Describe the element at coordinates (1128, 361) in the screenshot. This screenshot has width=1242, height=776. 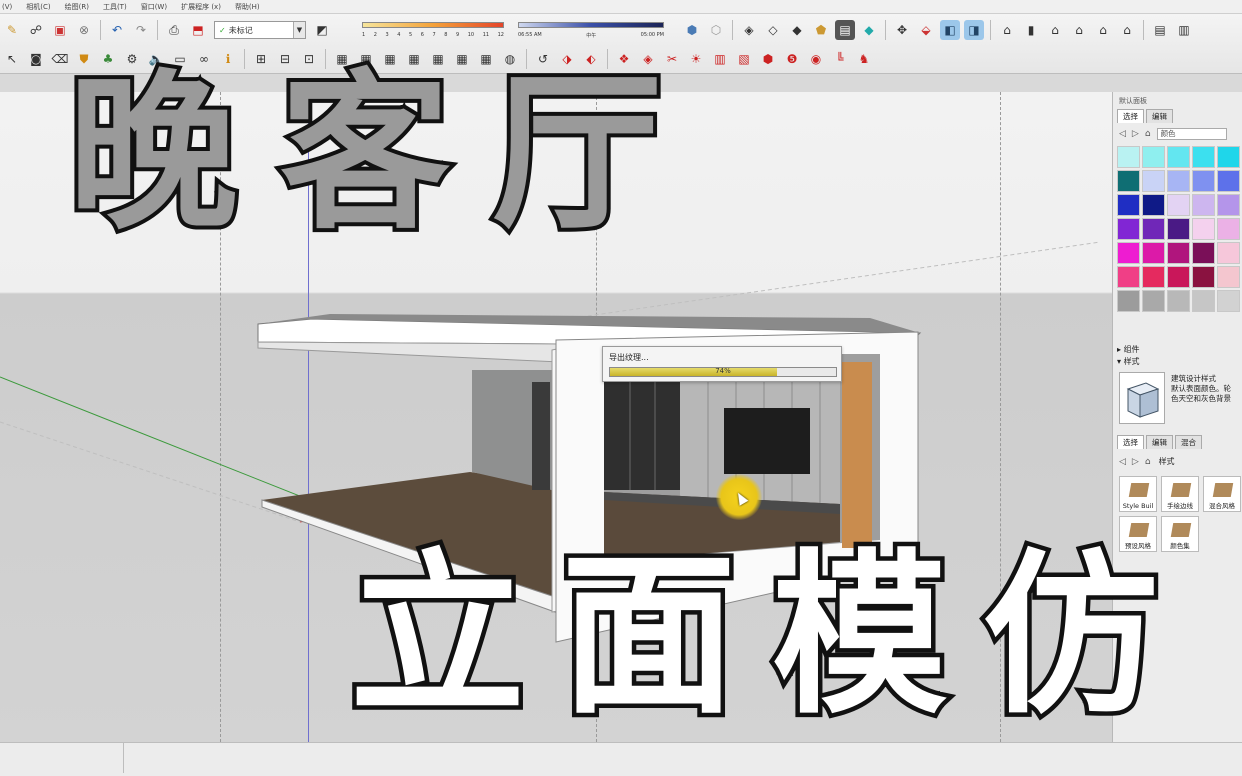
I see `styles-section: ▾ 样式` at that location.